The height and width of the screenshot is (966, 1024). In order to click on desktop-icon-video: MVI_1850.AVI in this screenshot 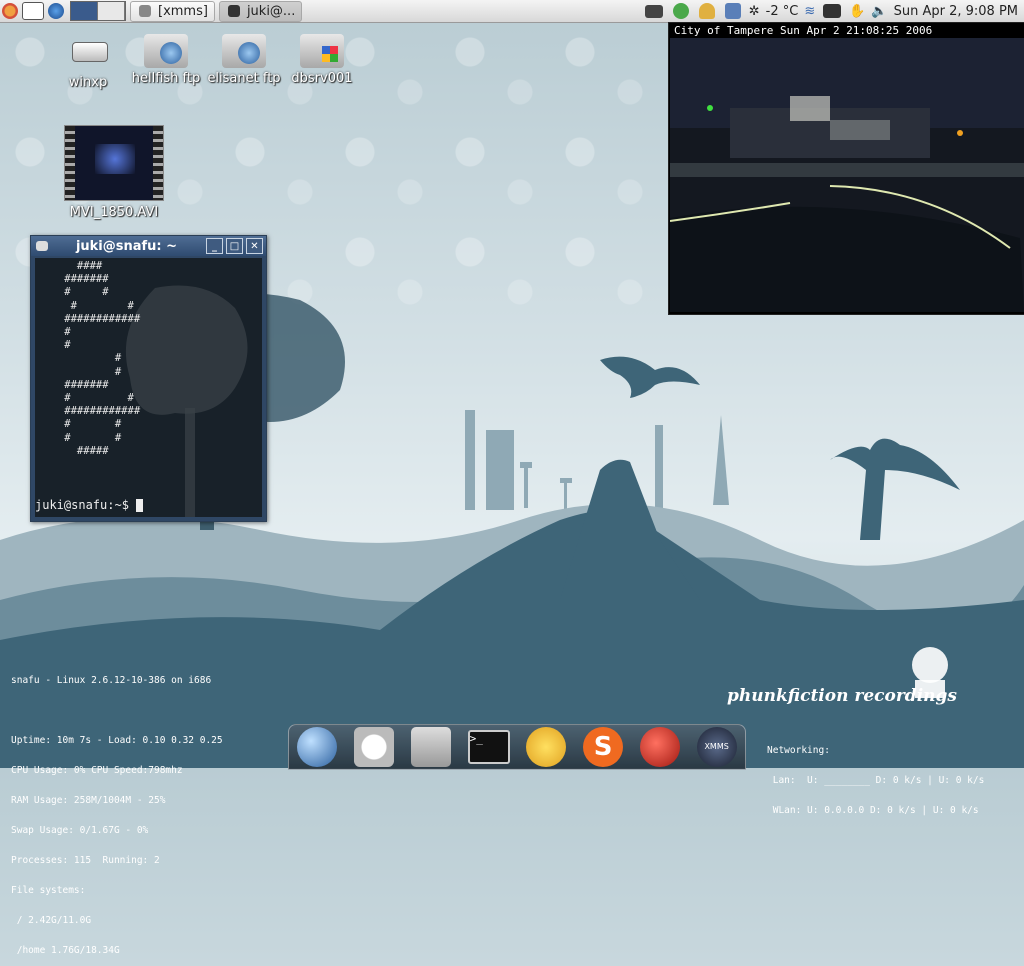, I will do `click(114, 172)`.